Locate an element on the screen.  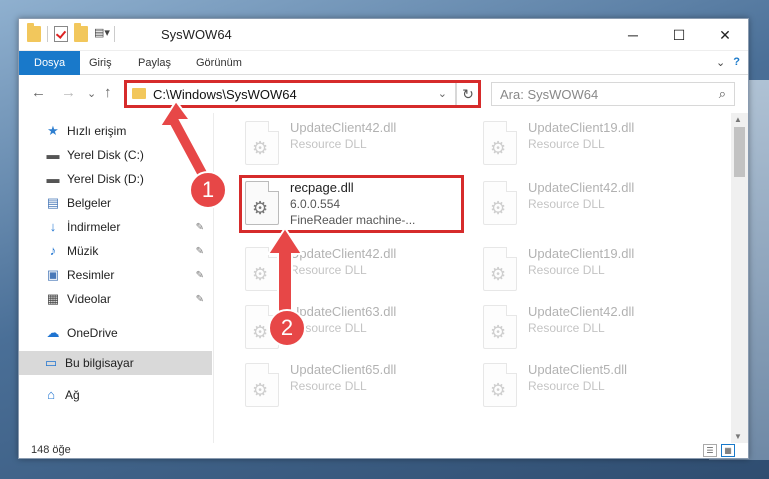
step-1-badge: 1 is located at coordinates (208, 190).